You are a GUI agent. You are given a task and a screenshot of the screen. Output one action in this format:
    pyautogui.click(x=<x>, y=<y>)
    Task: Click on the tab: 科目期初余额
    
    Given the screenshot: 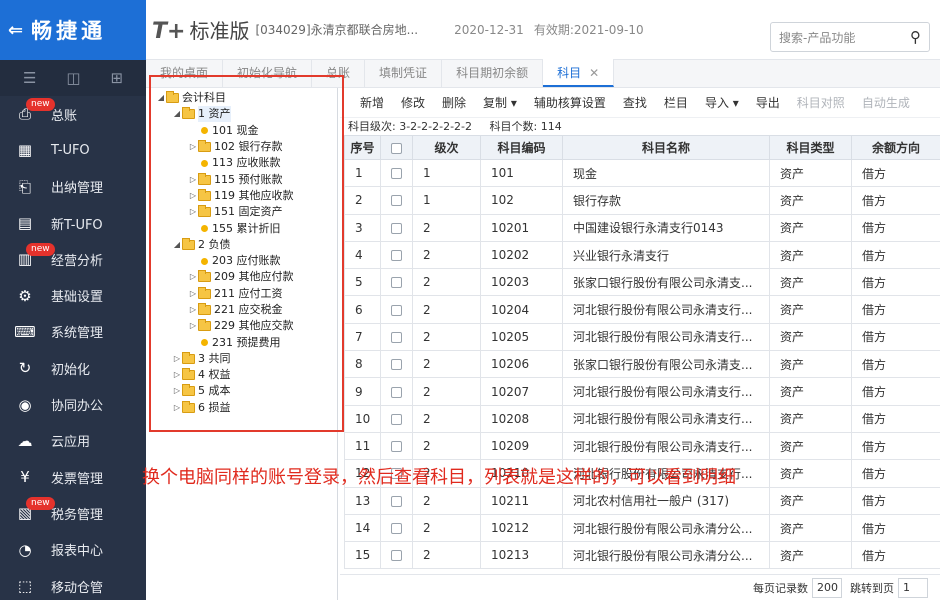 What is the action you would take?
    pyautogui.click(x=493, y=73)
    